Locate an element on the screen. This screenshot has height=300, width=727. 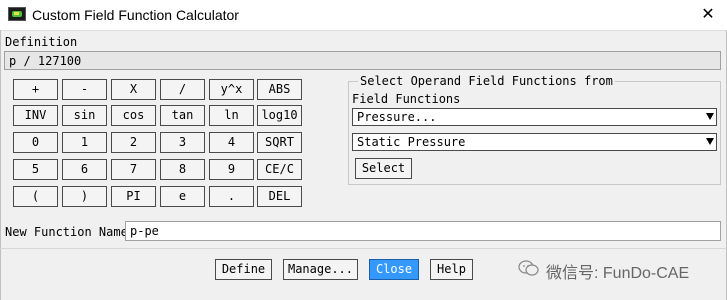
key-button: ABS is located at coordinates (279, 89).